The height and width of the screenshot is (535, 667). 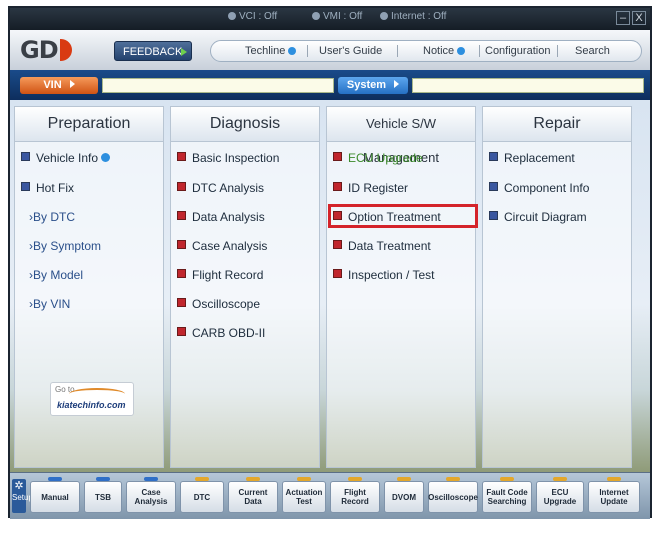 I want to click on case-analysis-button: Case Analysis, so click(x=151, y=495).